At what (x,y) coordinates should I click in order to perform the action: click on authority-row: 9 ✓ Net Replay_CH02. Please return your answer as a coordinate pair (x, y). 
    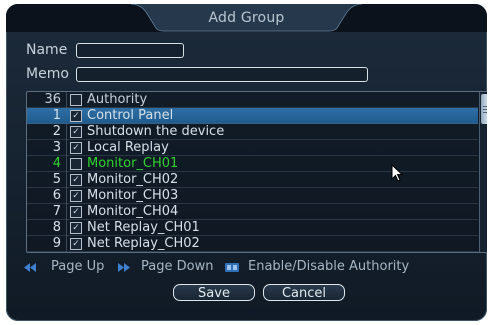
    Looking at the image, I should click on (252, 244).